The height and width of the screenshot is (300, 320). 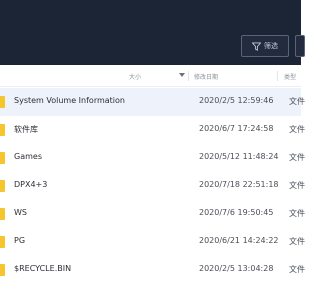 What do you see at coordinates (206, 76) in the screenshot?
I see `column-modified: 修改日期` at bounding box center [206, 76].